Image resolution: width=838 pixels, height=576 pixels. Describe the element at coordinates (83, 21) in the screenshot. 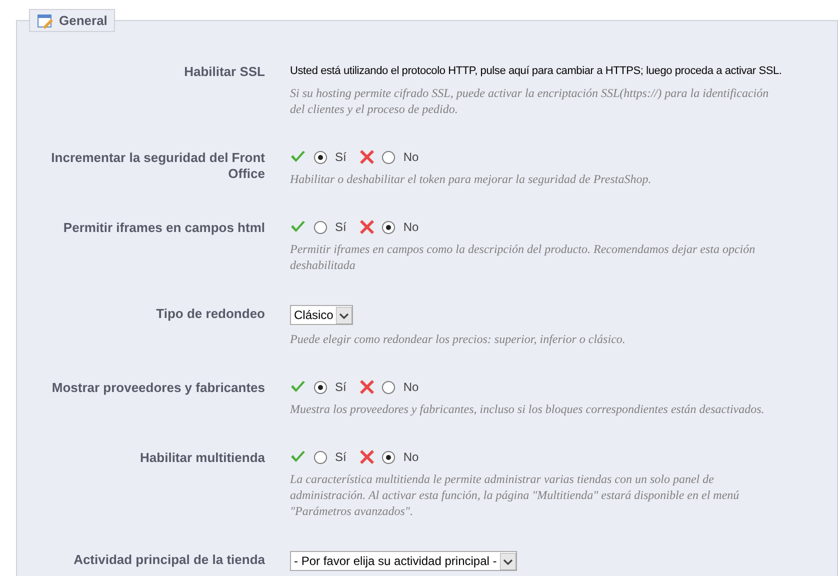

I see `legend-title: General` at that location.